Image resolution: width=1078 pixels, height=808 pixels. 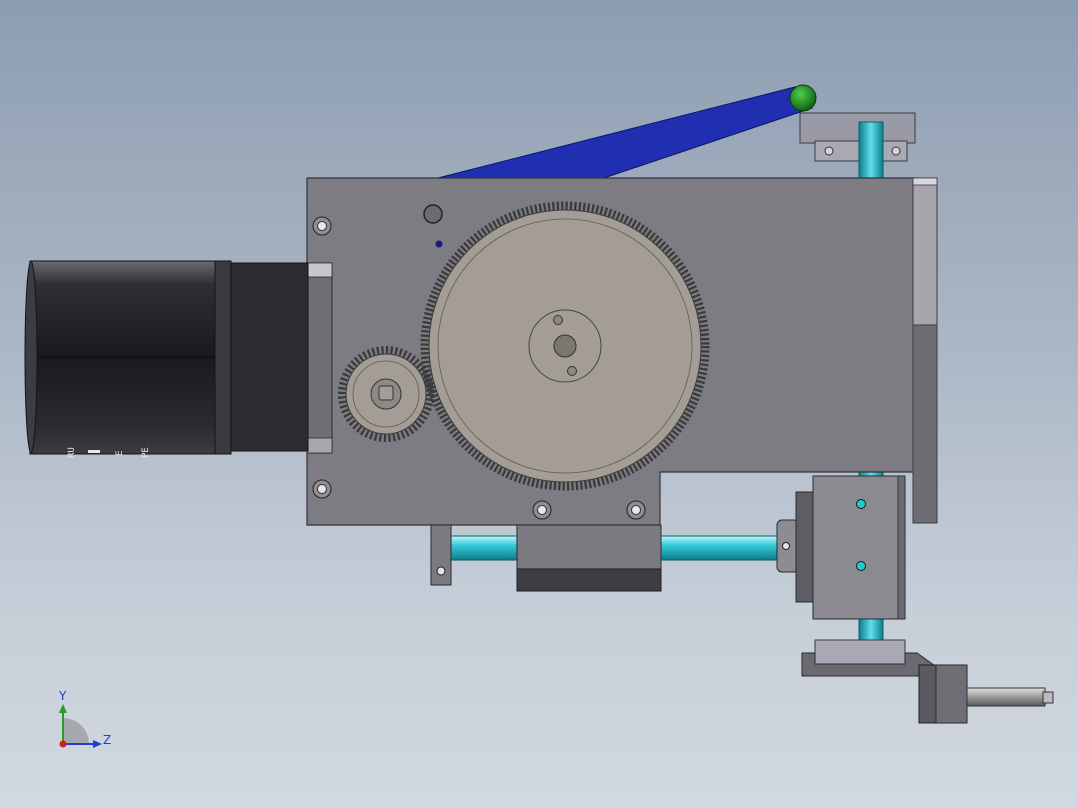 What do you see at coordinates (871, 151) in the screenshot?
I see `vertical-shaft-upper` at bounding box center [871, 151].